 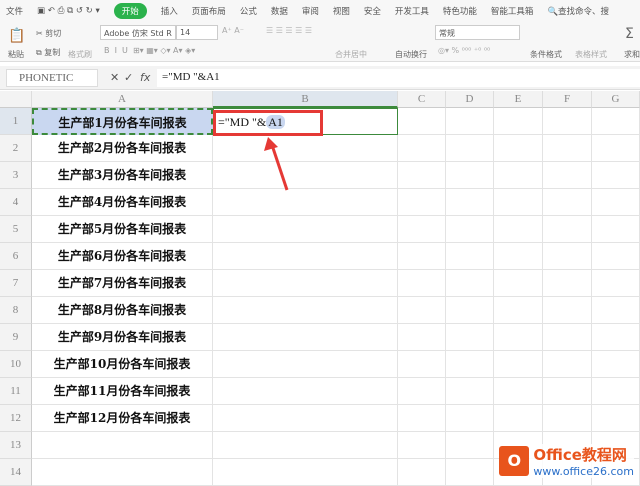 I want to click on cell-F5, so click(x=567, y=229).